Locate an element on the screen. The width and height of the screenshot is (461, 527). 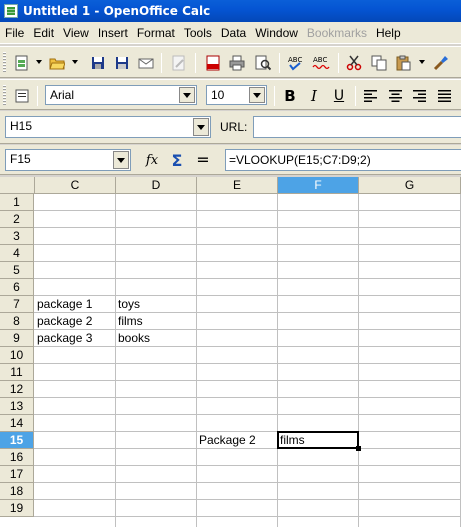
column-header-e: E is located at coordinates (237, 185).